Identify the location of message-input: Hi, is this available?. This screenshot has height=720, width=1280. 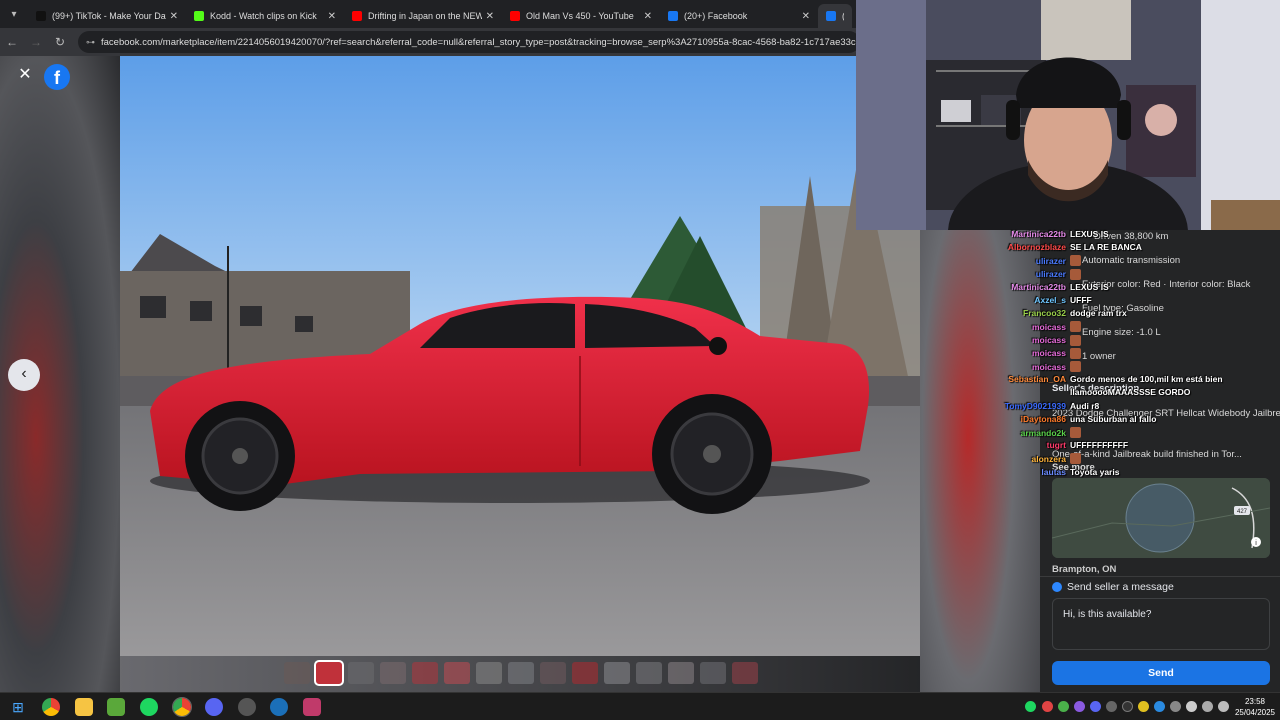
(1161, 624).